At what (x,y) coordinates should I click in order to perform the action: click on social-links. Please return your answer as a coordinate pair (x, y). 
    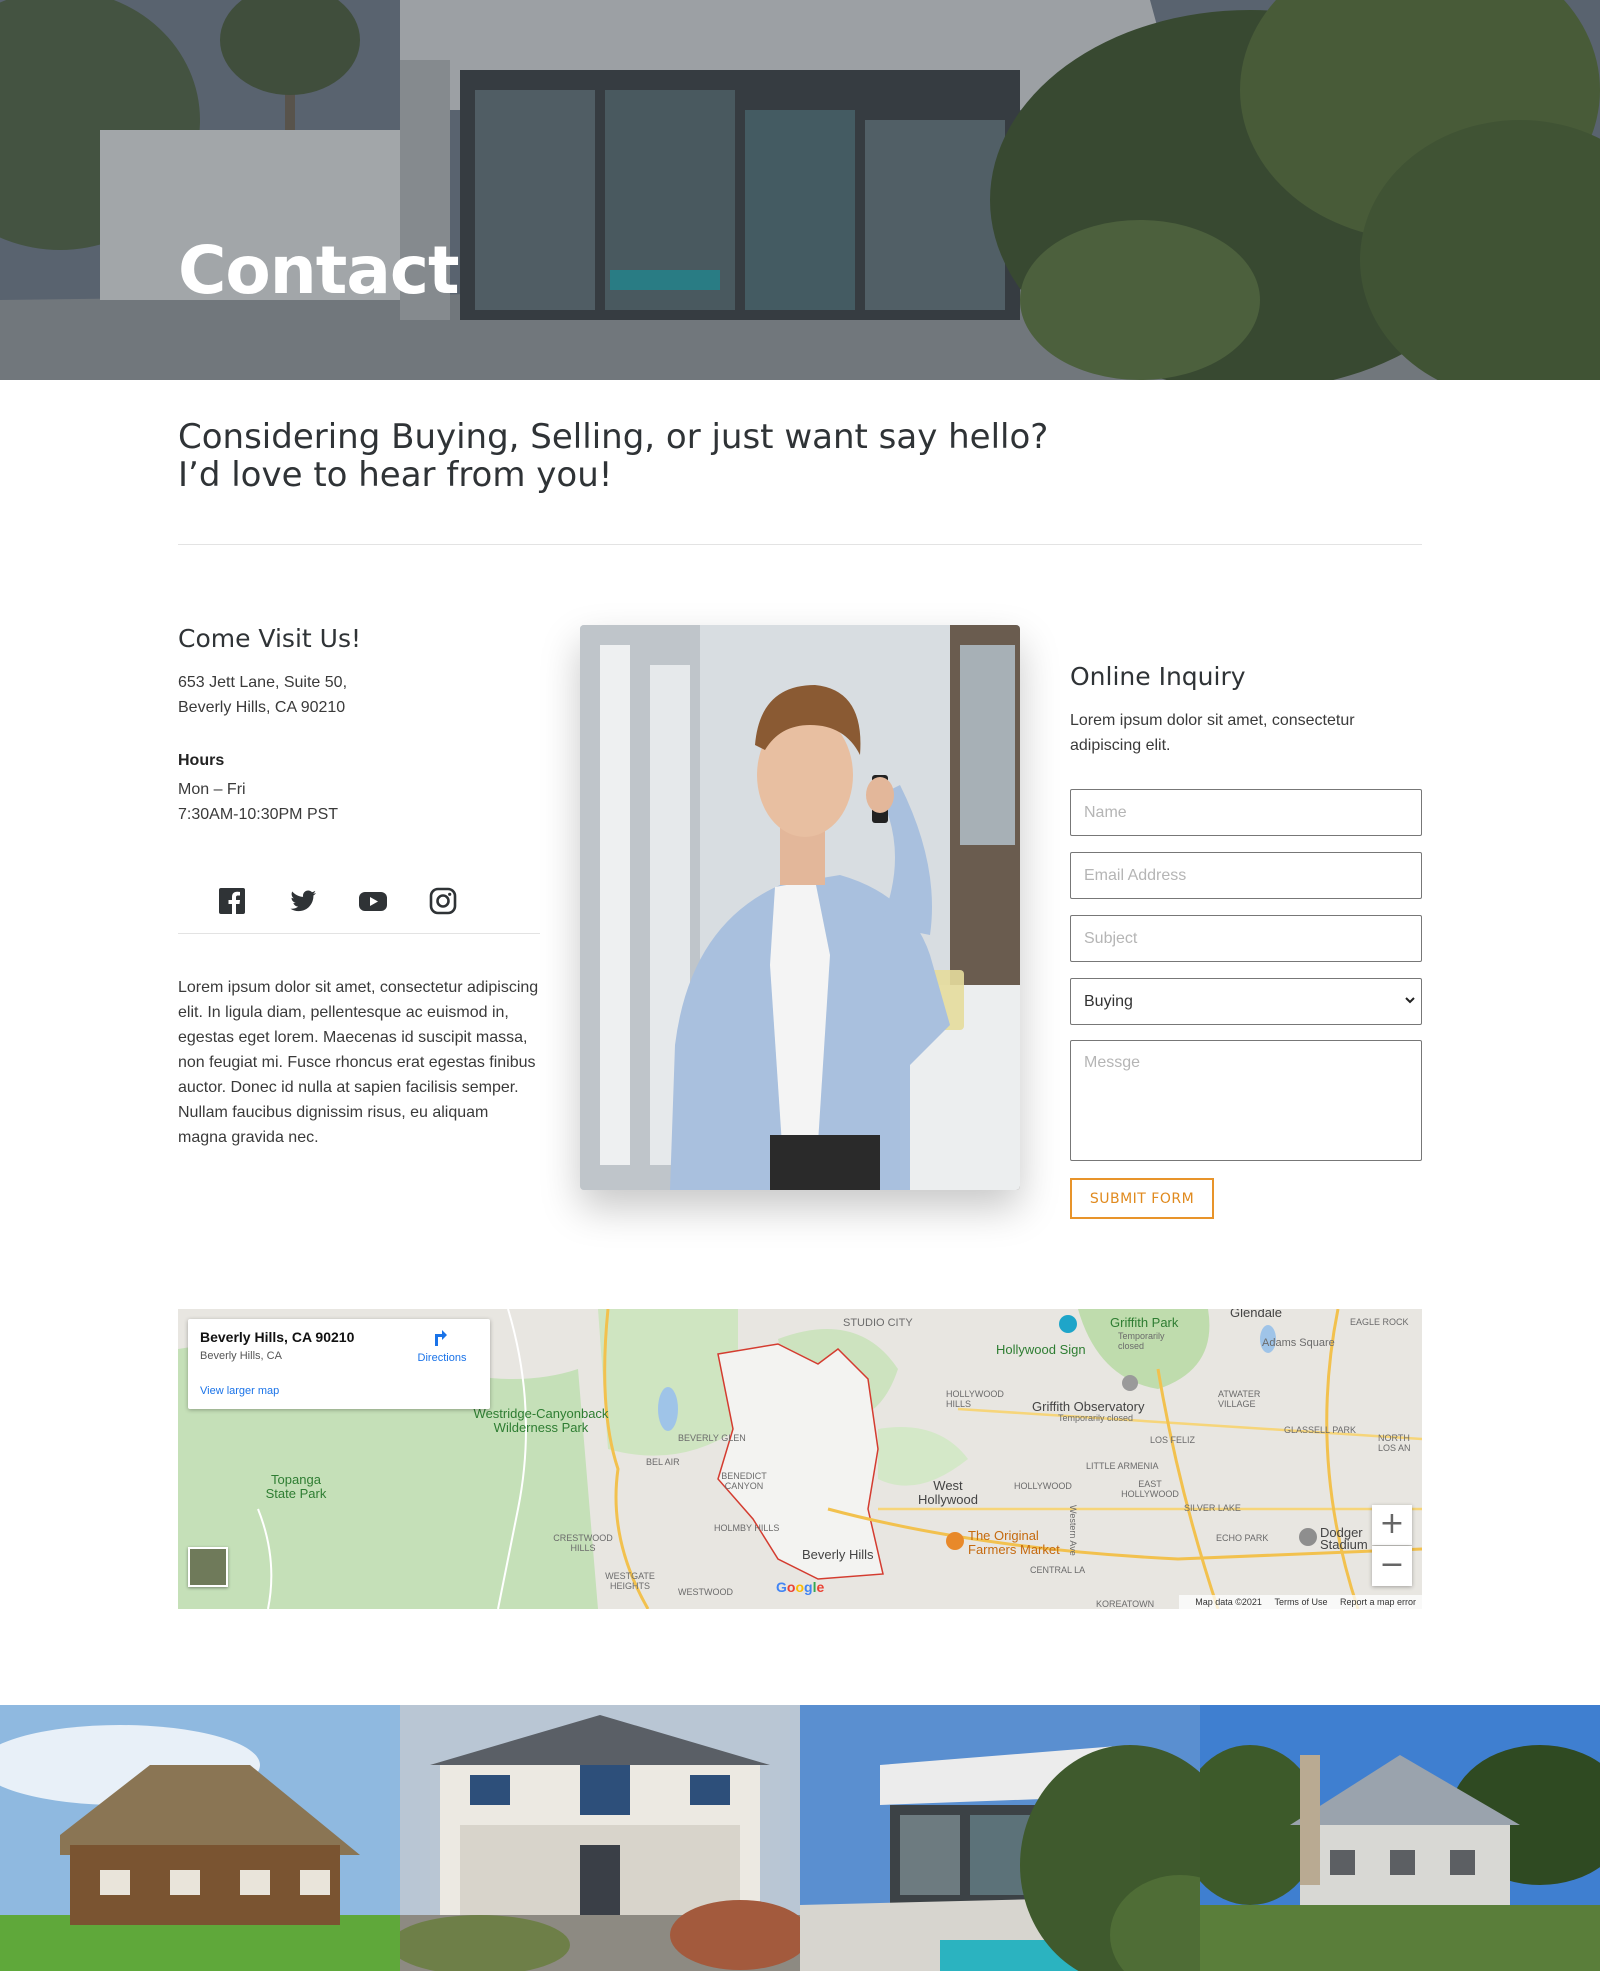
    Looking at the image, I should click on (359, 907).